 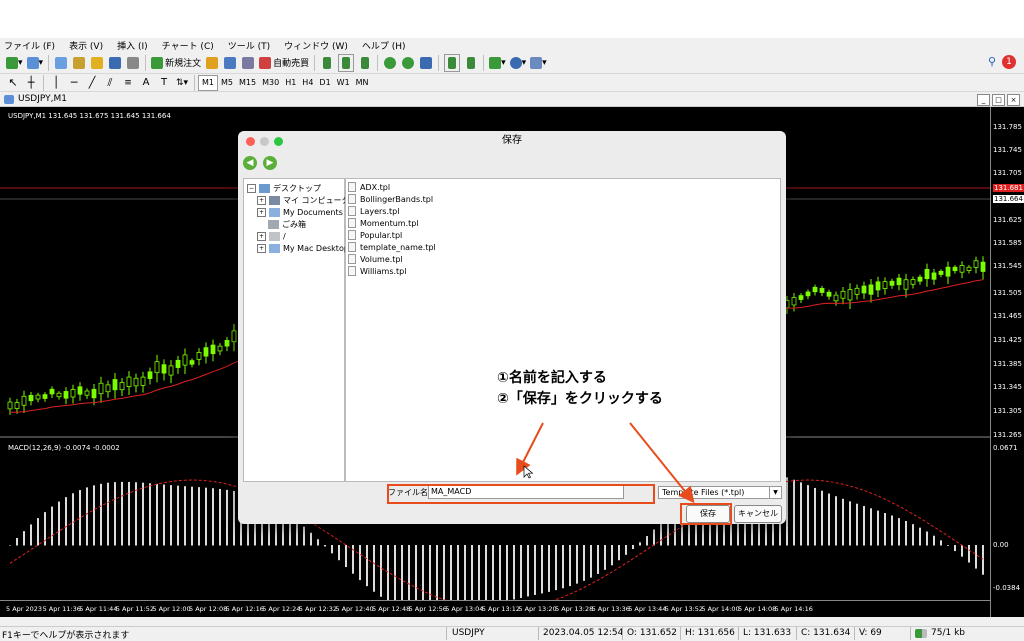 What do you see at coordinates (662, 463) in the screenshot?
I see `arrow-to-save` at bounding box center [662, 463].